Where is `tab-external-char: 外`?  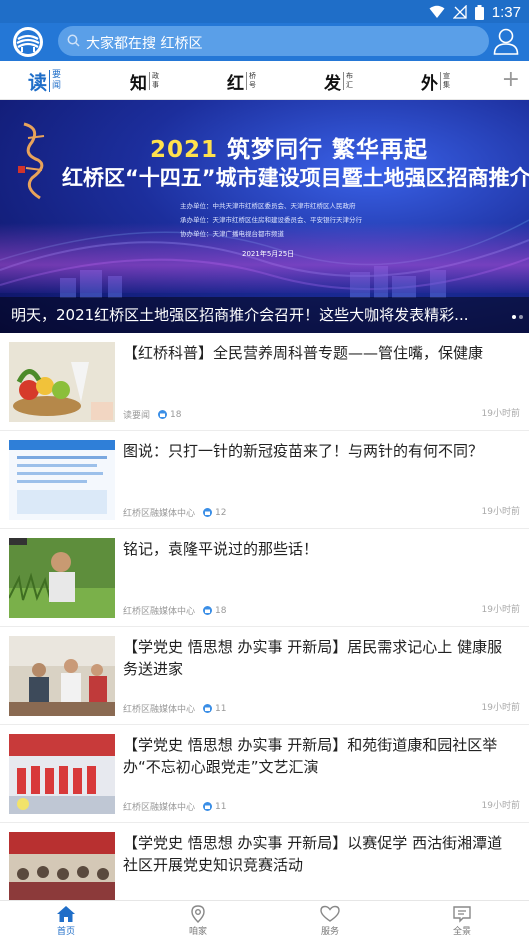 tab-external-char: 外 is located at coordinates (429, 83).